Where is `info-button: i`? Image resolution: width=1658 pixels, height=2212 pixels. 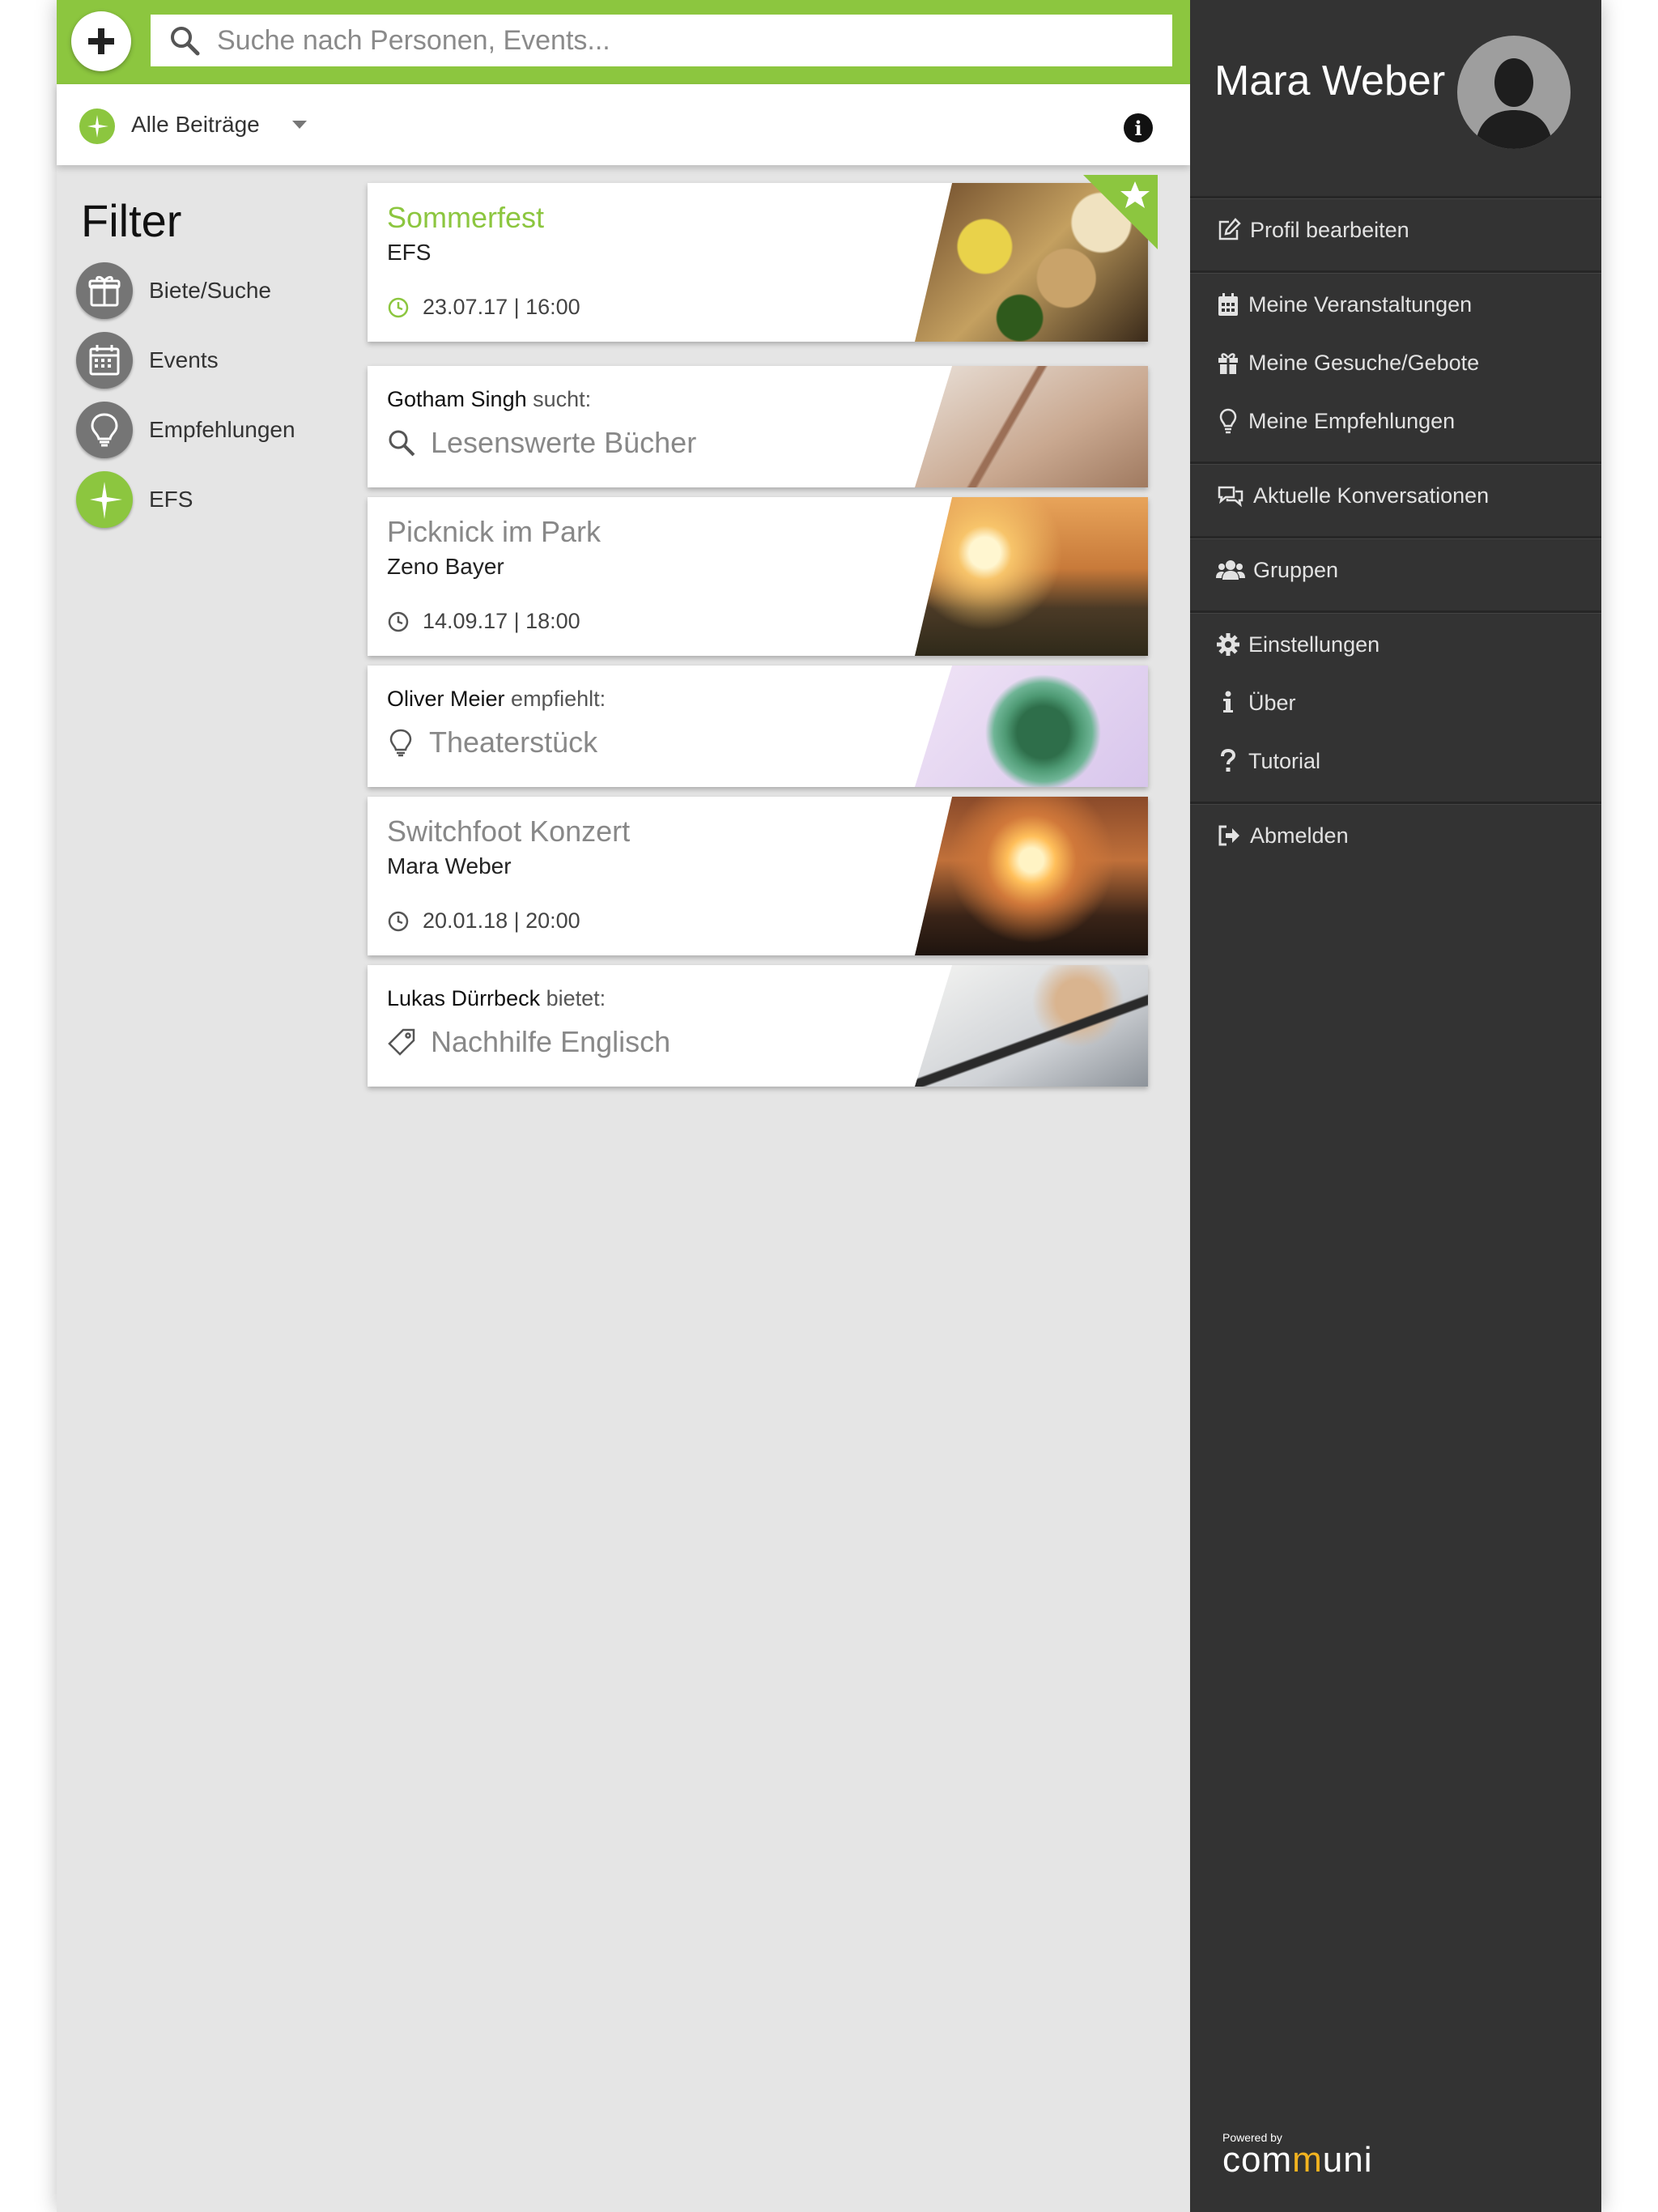
info-button: i is located at coordinates (1138, 128).